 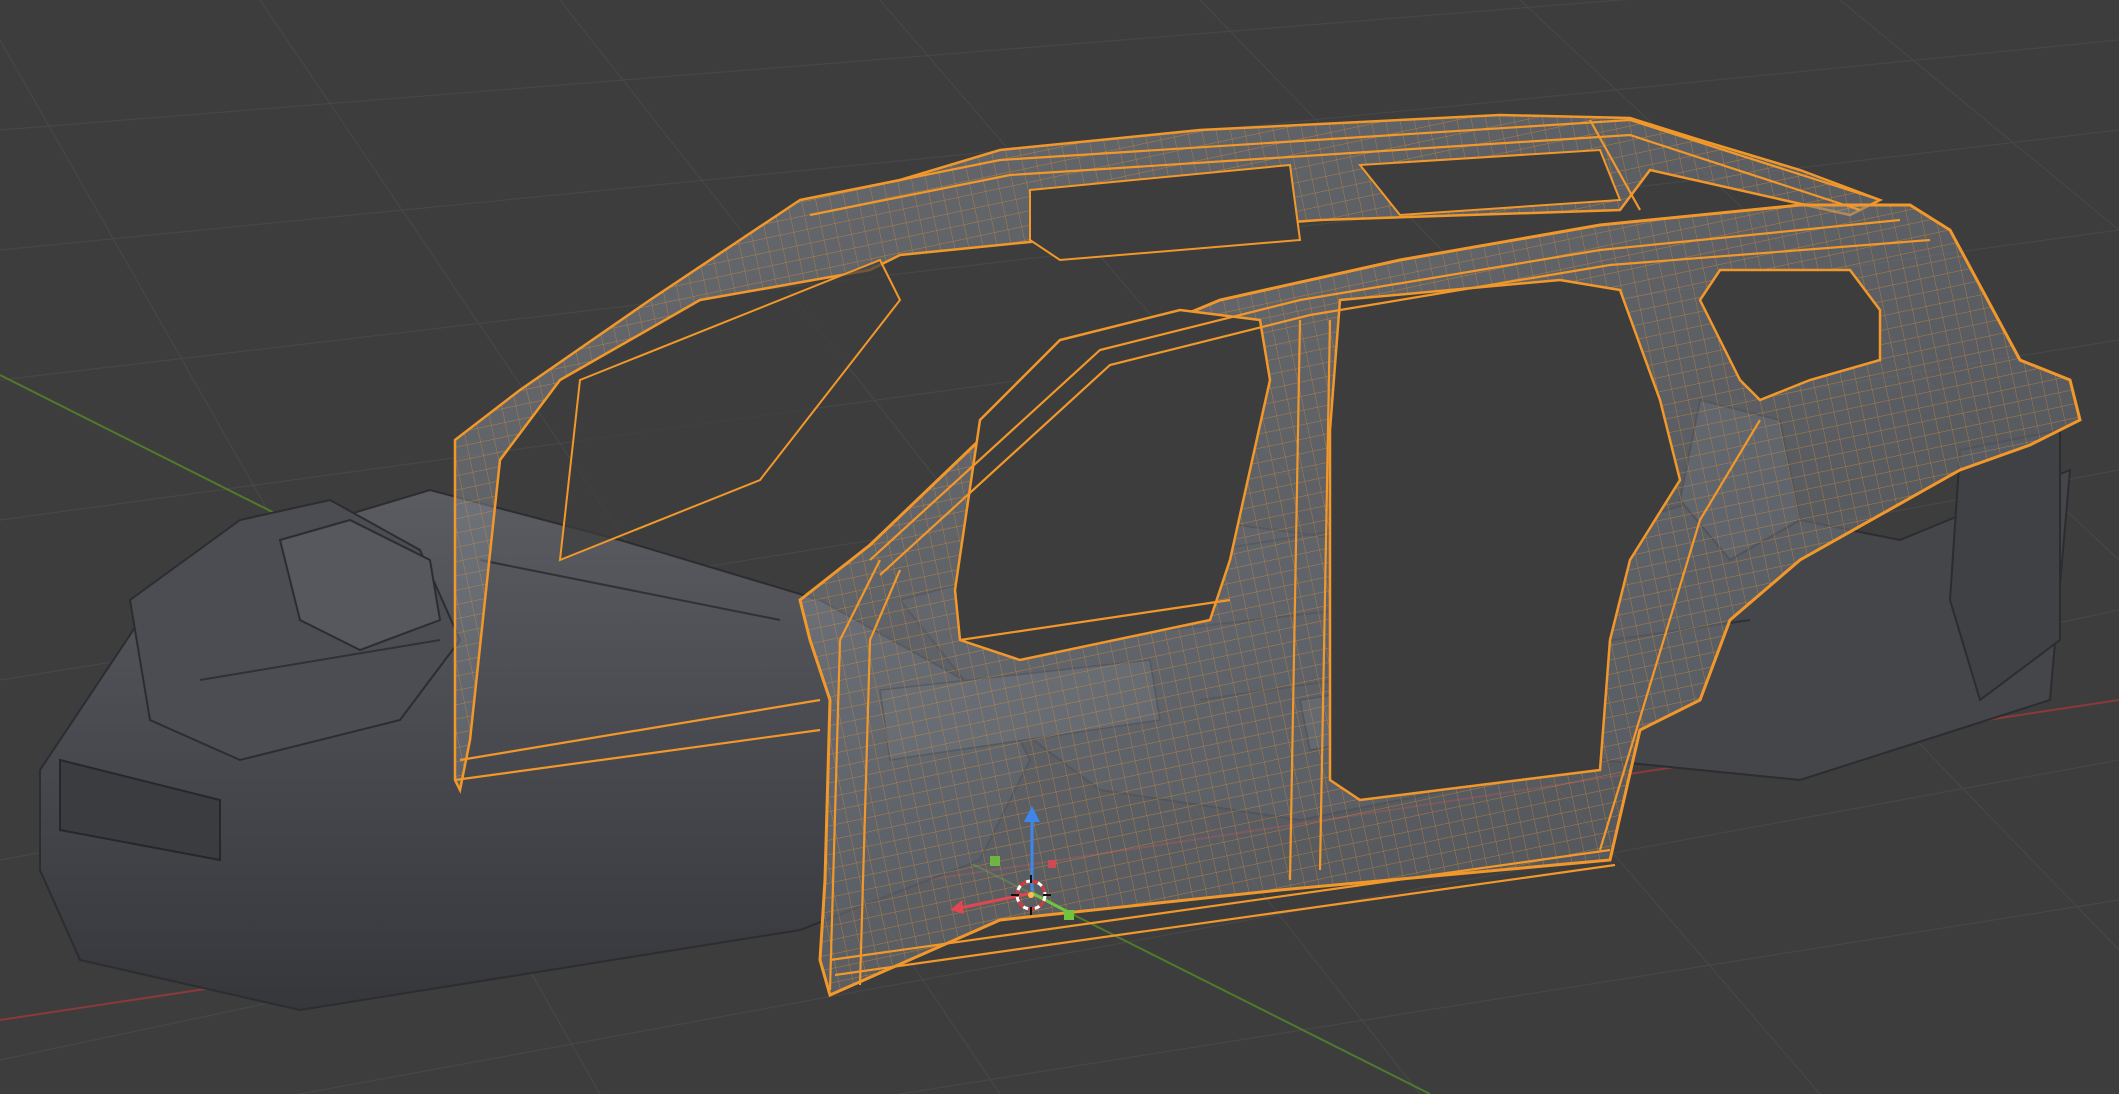 I want to click on yz-plane-handle, so click(x=1052, y=864).